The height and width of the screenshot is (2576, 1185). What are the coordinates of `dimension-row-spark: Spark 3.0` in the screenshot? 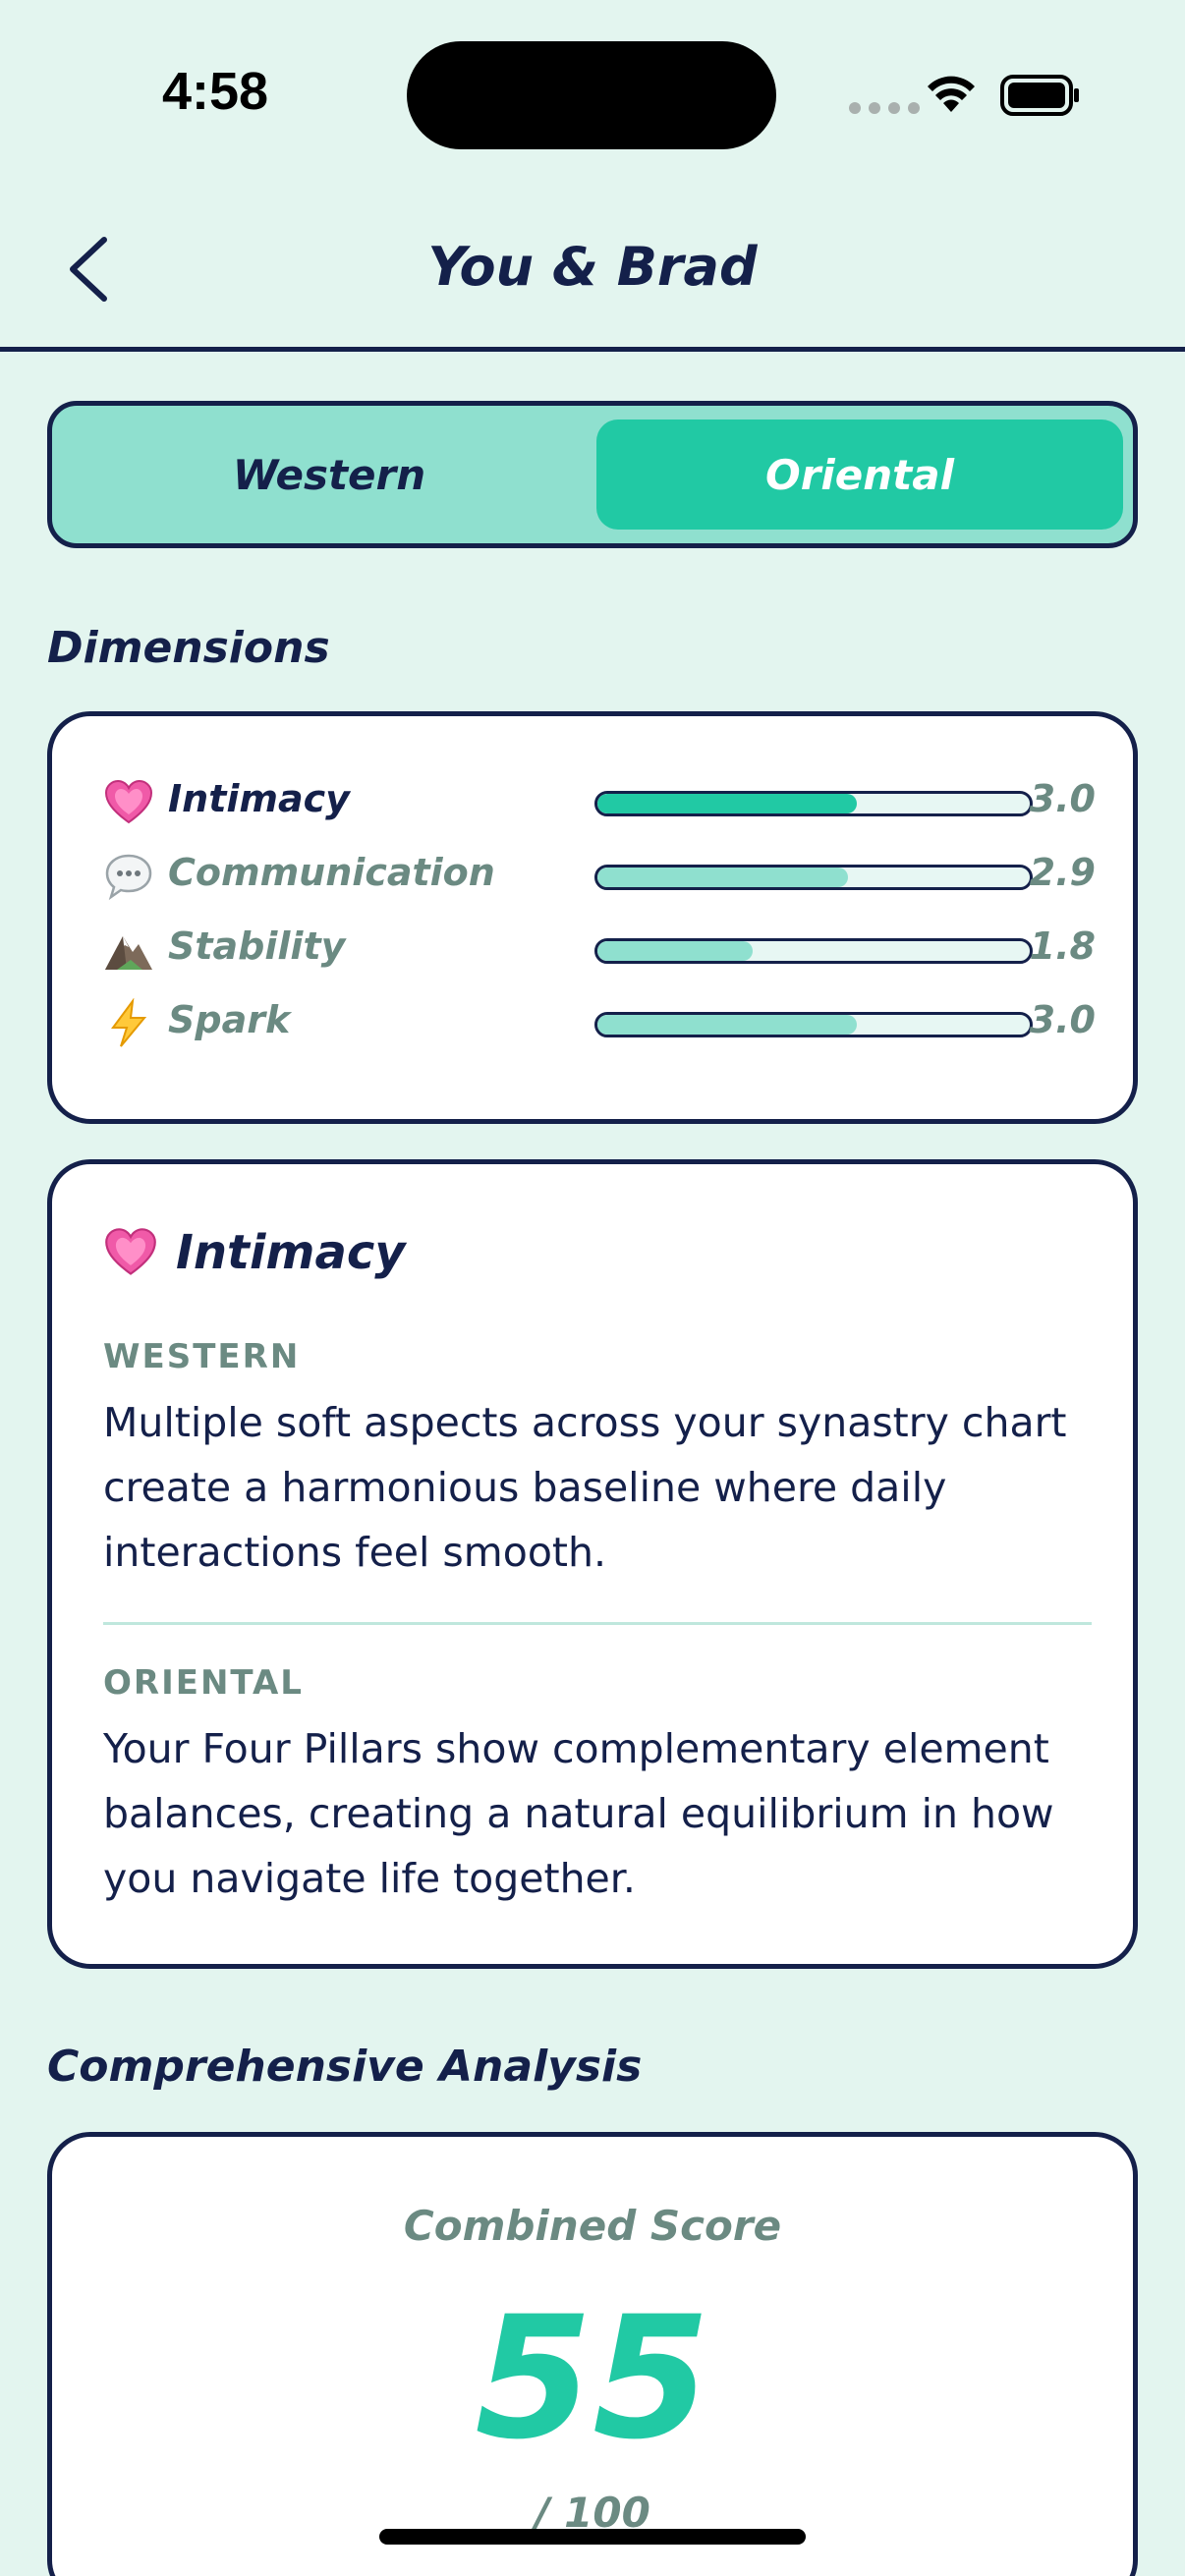 It's located at (600, 1023).